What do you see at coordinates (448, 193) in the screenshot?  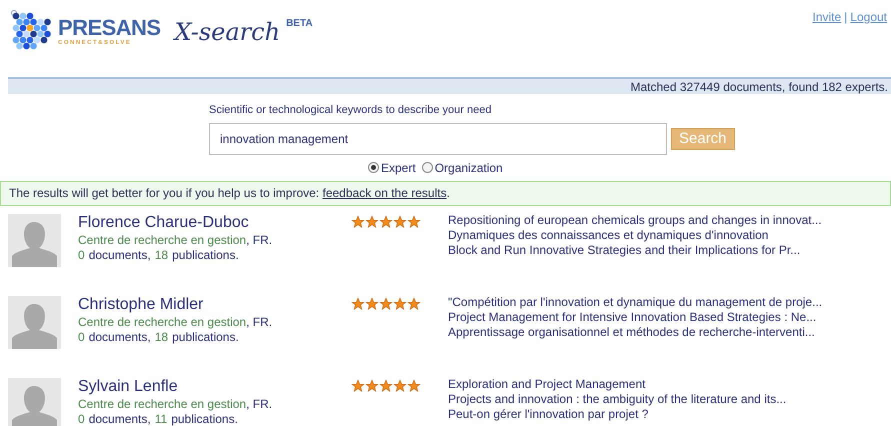 I see `feedback-end: .` at bounding box center [448, 193].